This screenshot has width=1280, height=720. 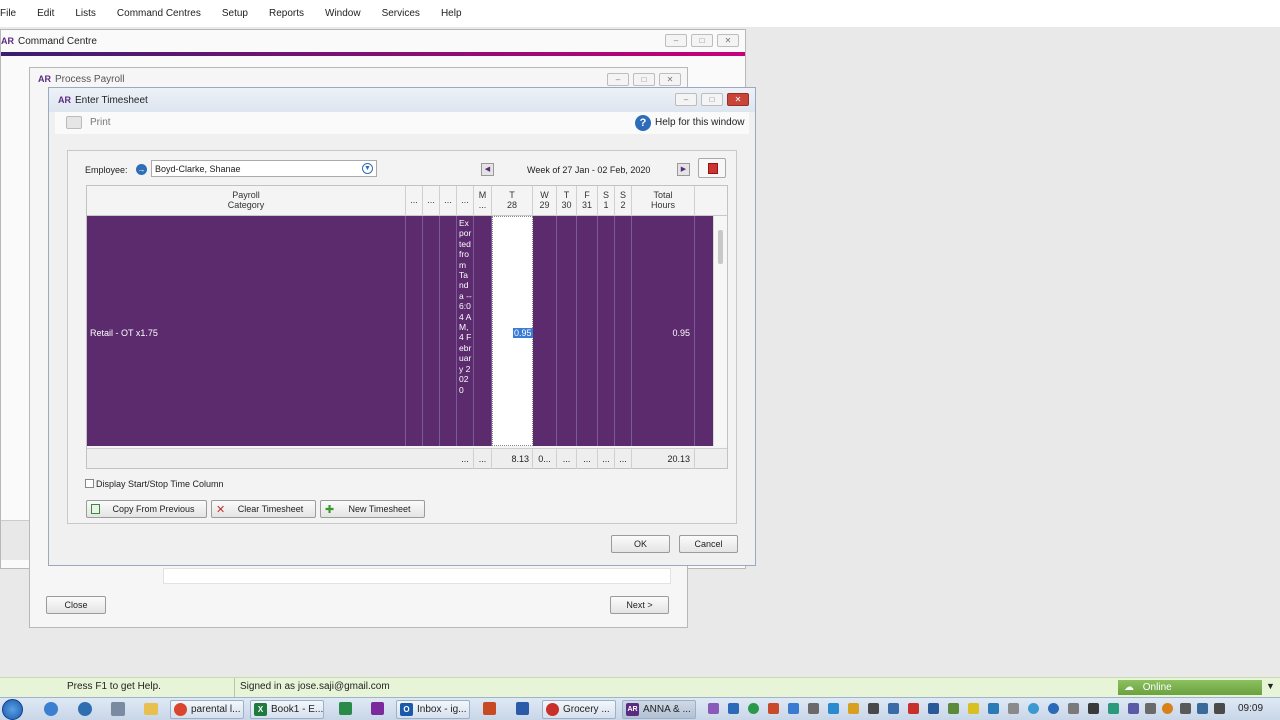 What do you see at coordinates (74, 122) in the screenshot?
I see `printer-icon` at bounding box center [74, 122].